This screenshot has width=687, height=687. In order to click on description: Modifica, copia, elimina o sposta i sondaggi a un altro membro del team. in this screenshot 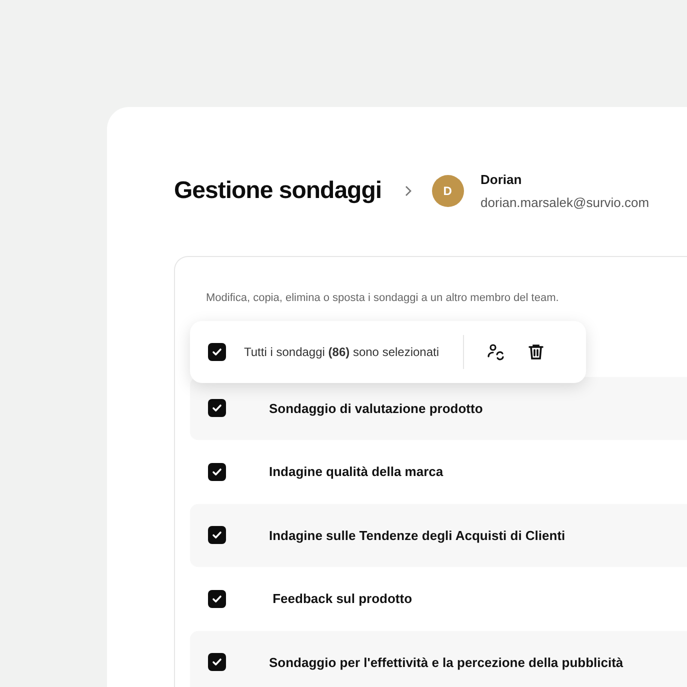, I will do `click(382, 298)`.